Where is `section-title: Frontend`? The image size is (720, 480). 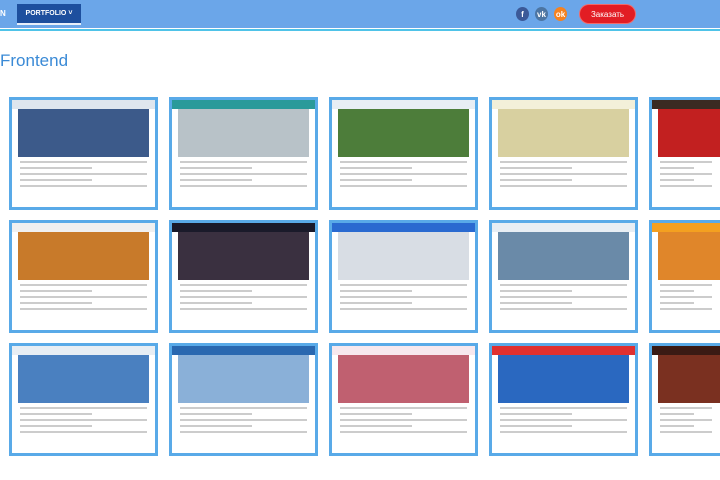
section-title: Frontend is located at coordinates (34, 60).